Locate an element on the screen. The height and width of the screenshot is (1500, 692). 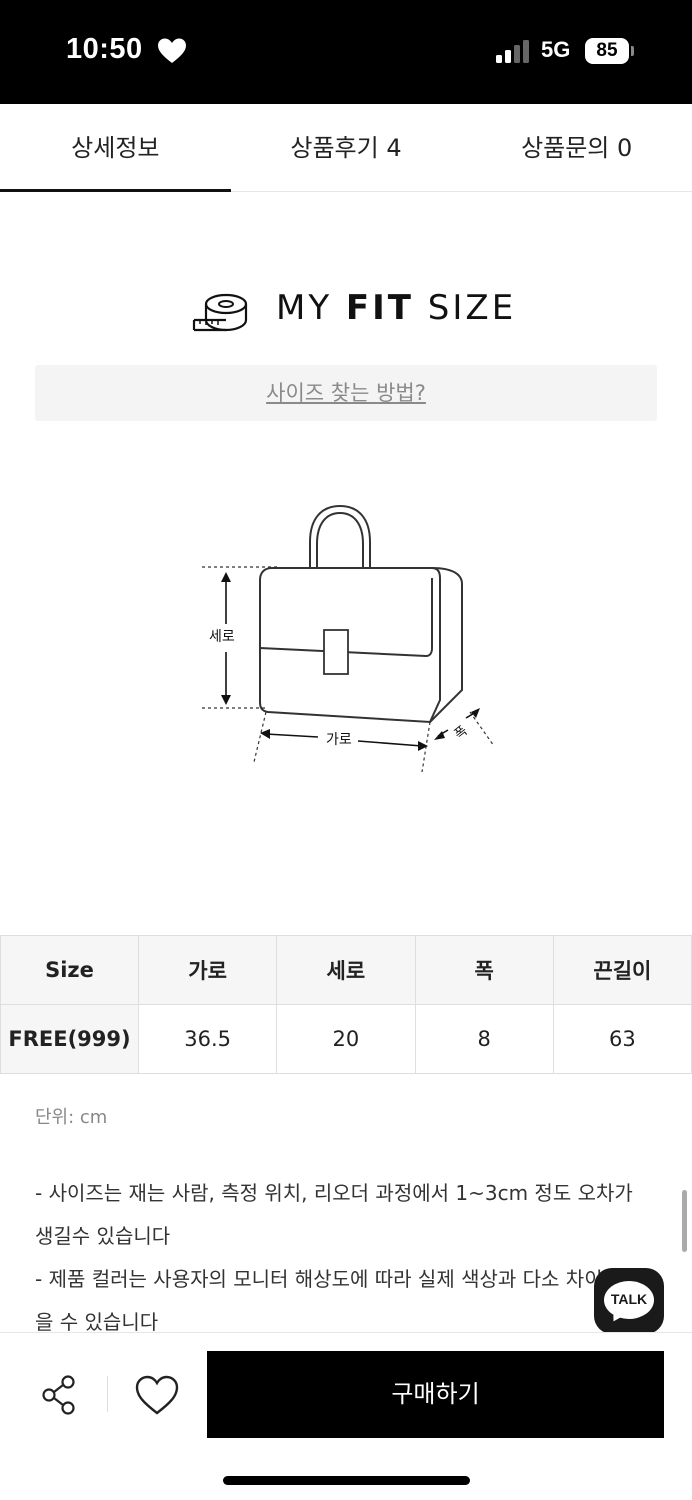
battery-tip is located at coordinates (632, 51).